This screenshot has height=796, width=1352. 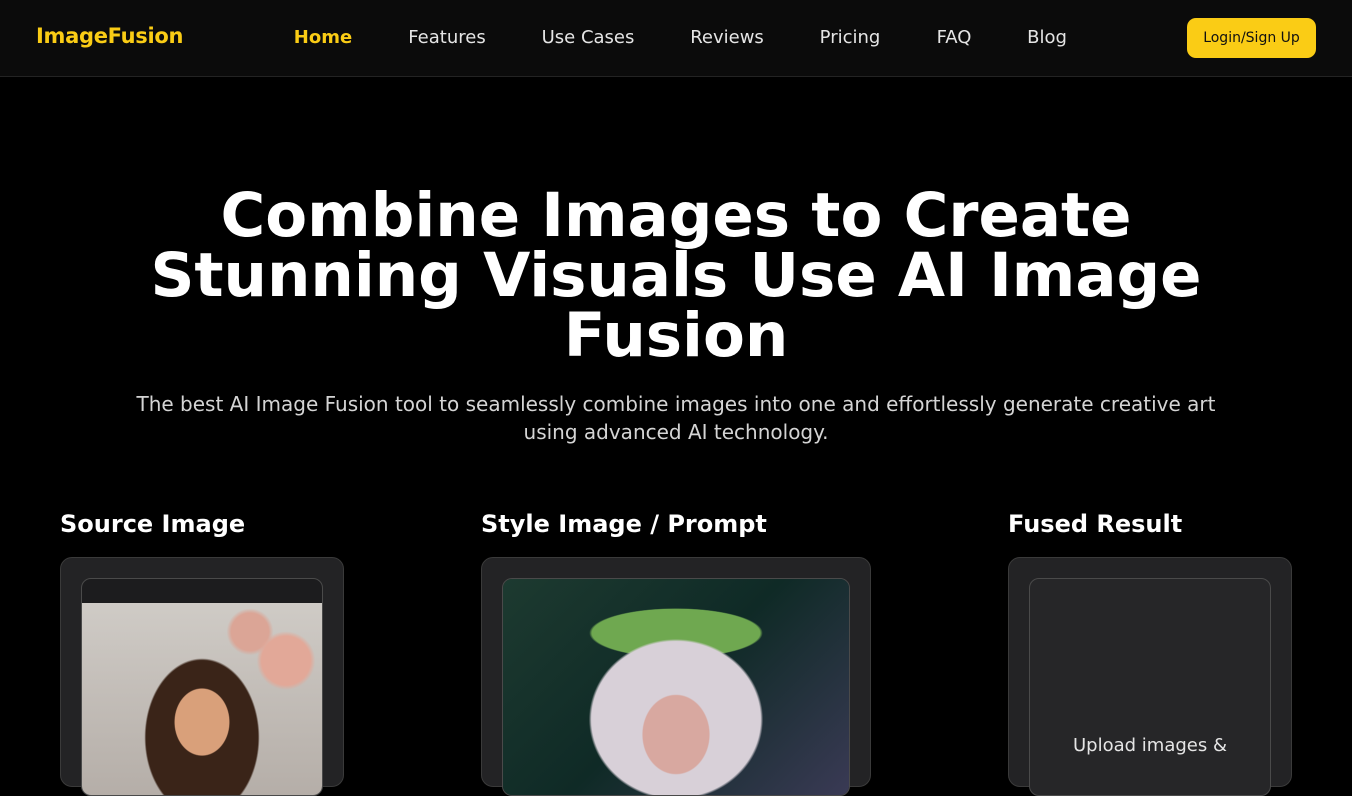 I want to click on login-signup-button: Login/Sign Up, so click(x=1251, y=38).